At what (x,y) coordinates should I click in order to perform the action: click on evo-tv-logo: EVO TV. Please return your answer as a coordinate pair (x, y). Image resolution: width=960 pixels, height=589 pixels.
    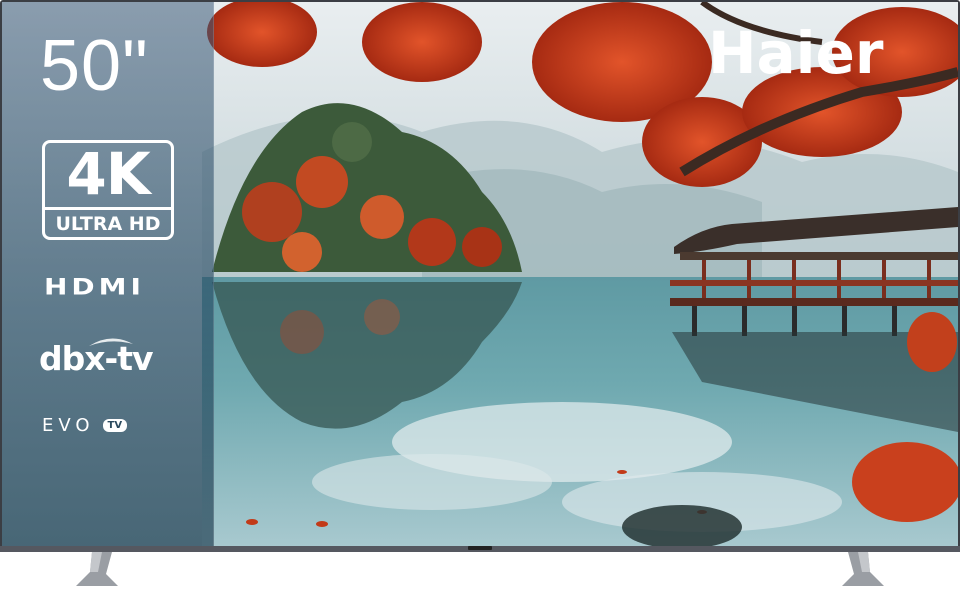
    Looking at the image, I should click on (85, 425).